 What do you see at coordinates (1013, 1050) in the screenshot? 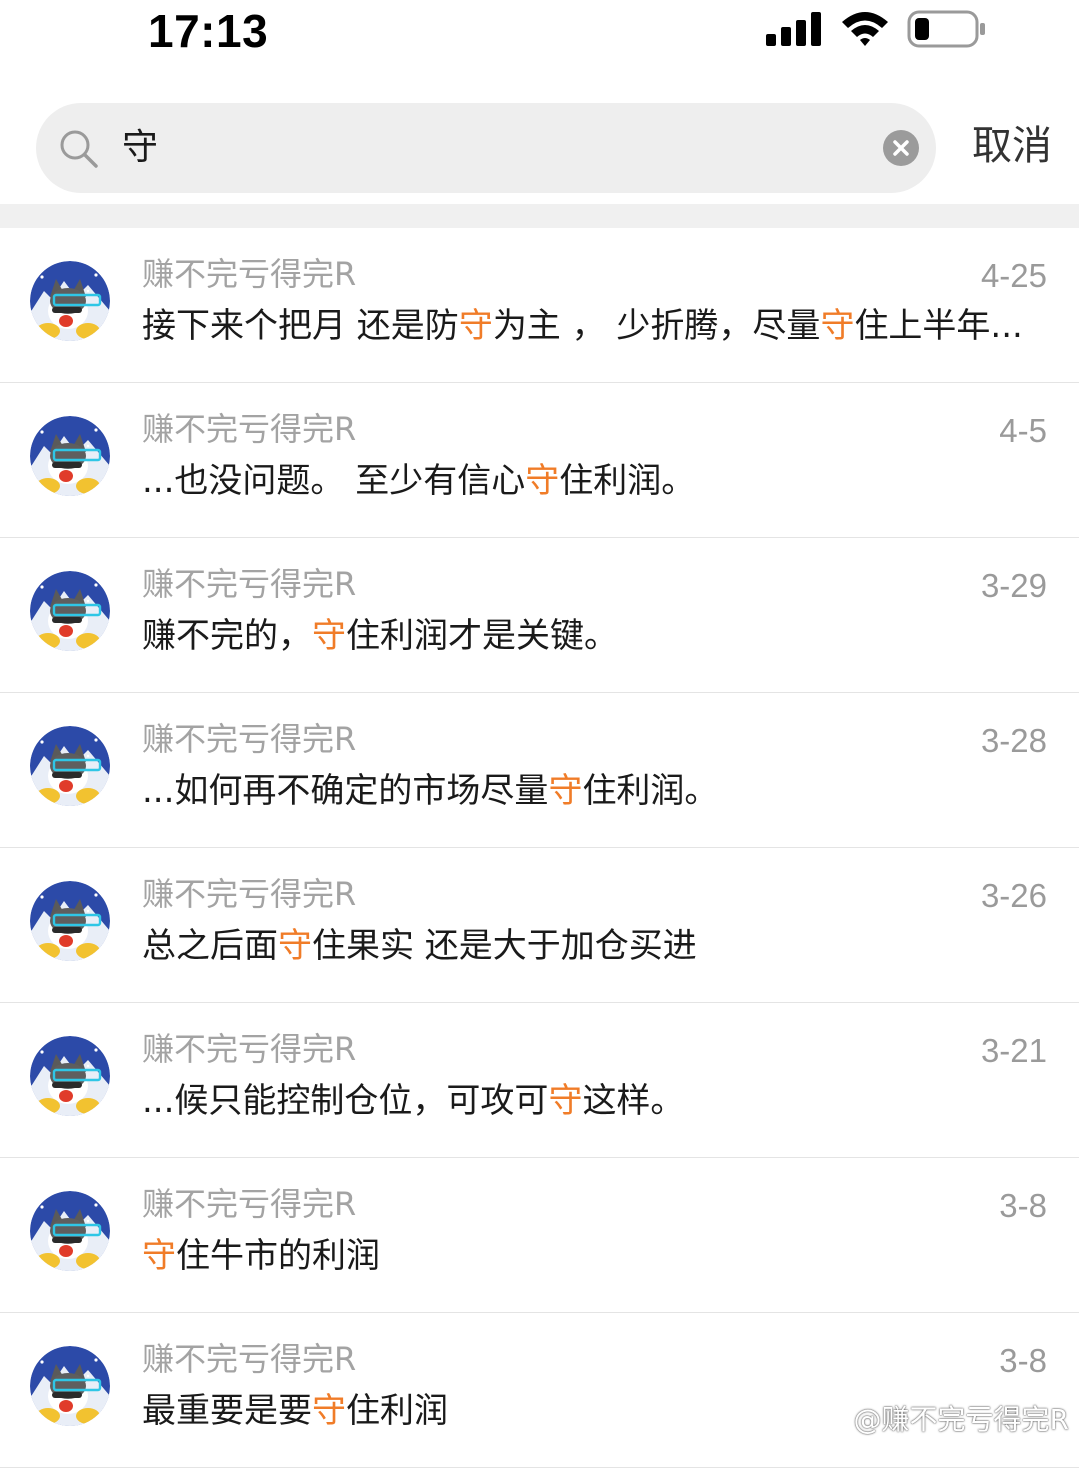
I see `result-date: 3-21` at bounding box center [1013, 1050].